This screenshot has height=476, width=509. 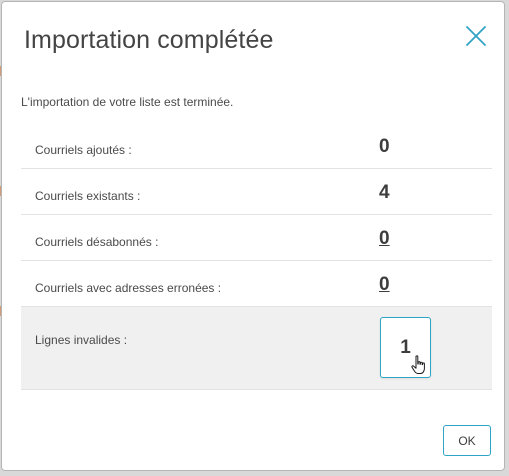 What do you see at coordinates (149, 40) in the screenshot?
I see `dialog-title: Importation complétée` at bounding box center [149, 40].